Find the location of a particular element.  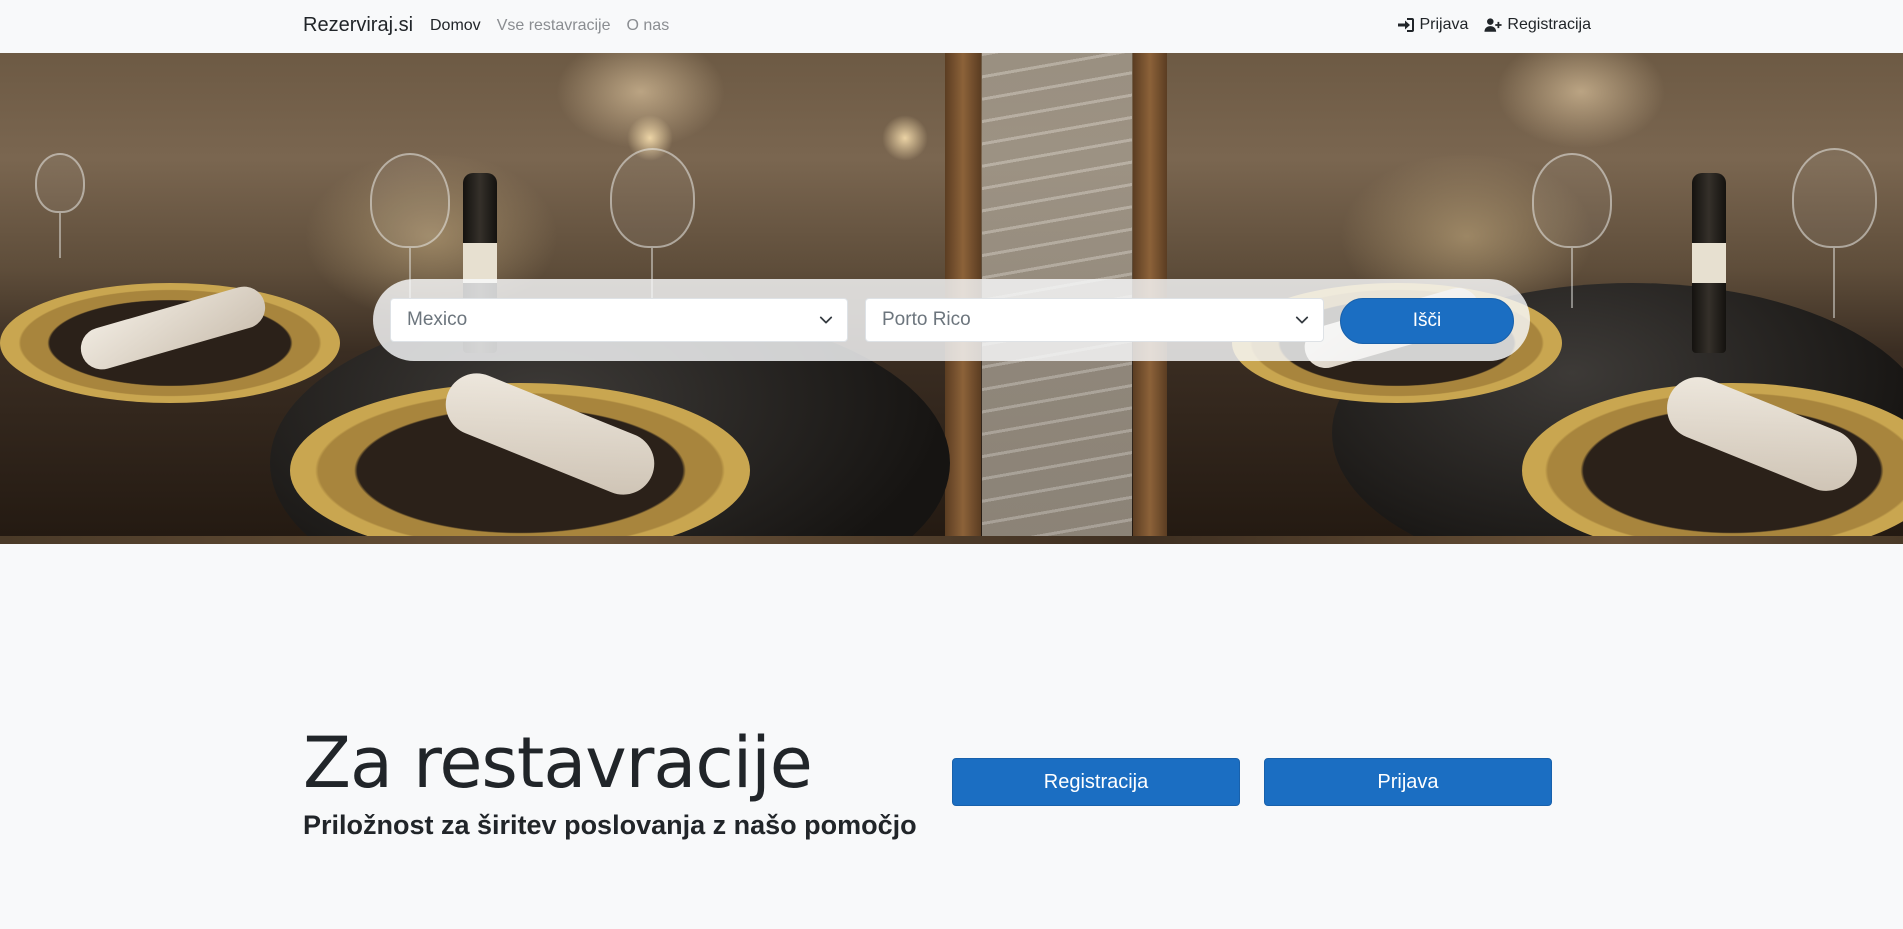

register-link: Registracija is located at coordinates (1537, 25).